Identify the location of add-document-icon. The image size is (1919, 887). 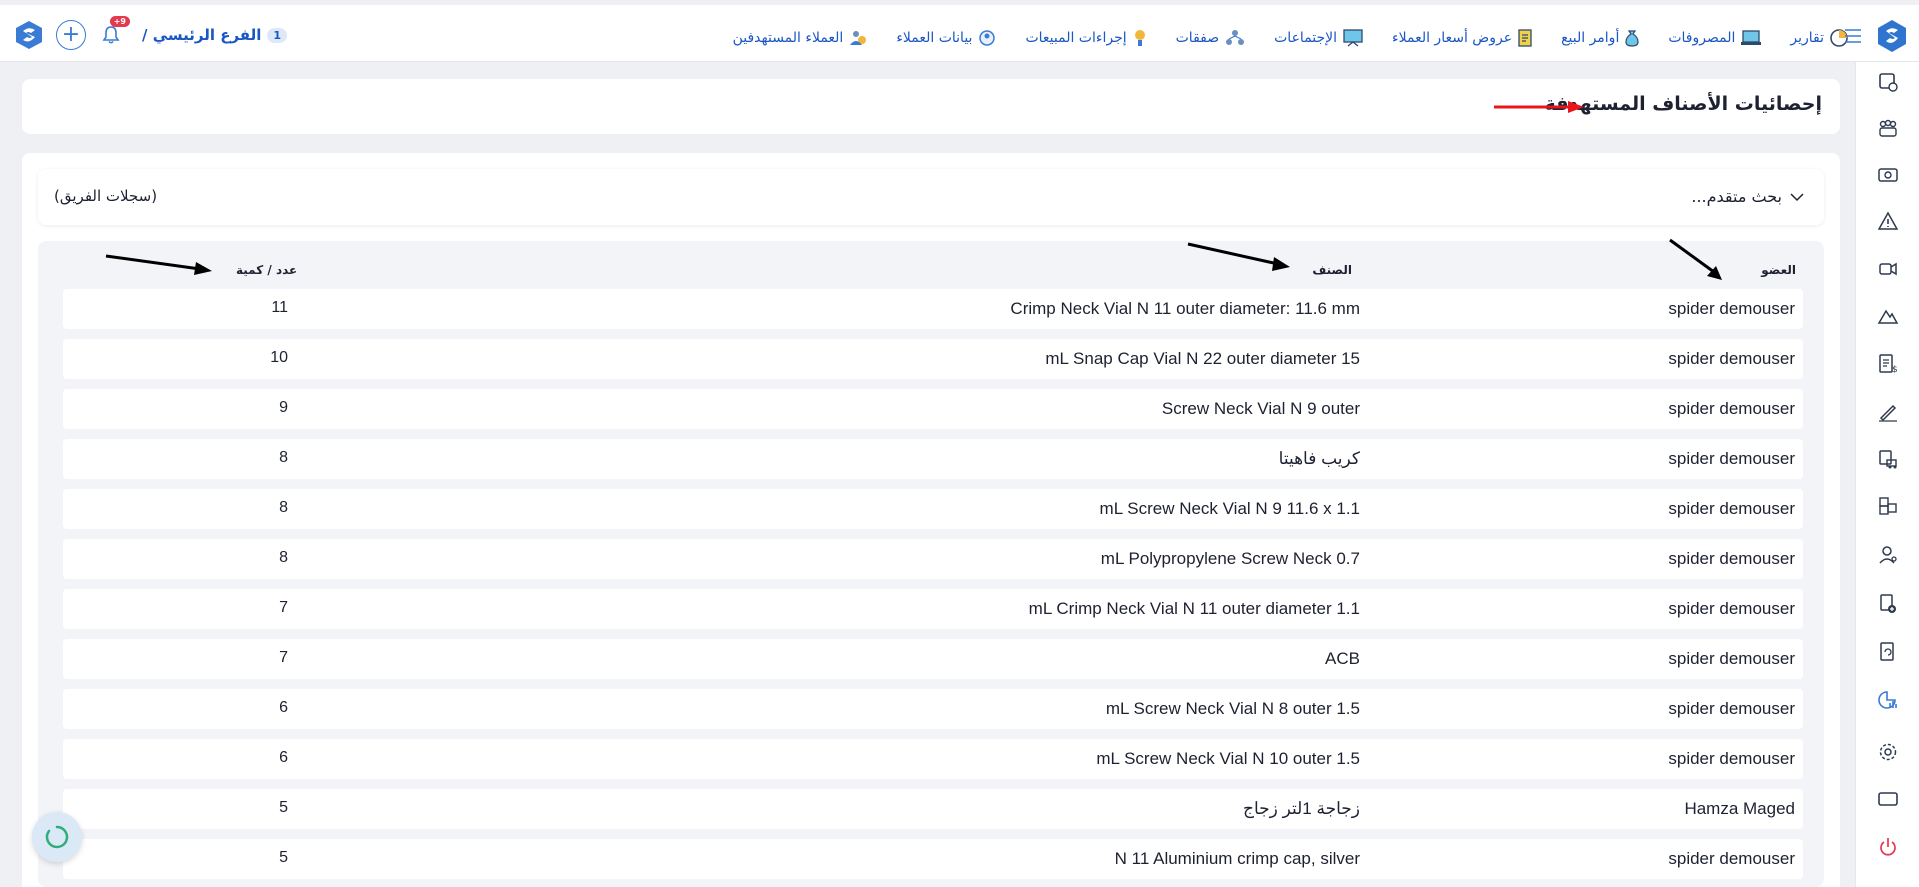
(1888, 604).